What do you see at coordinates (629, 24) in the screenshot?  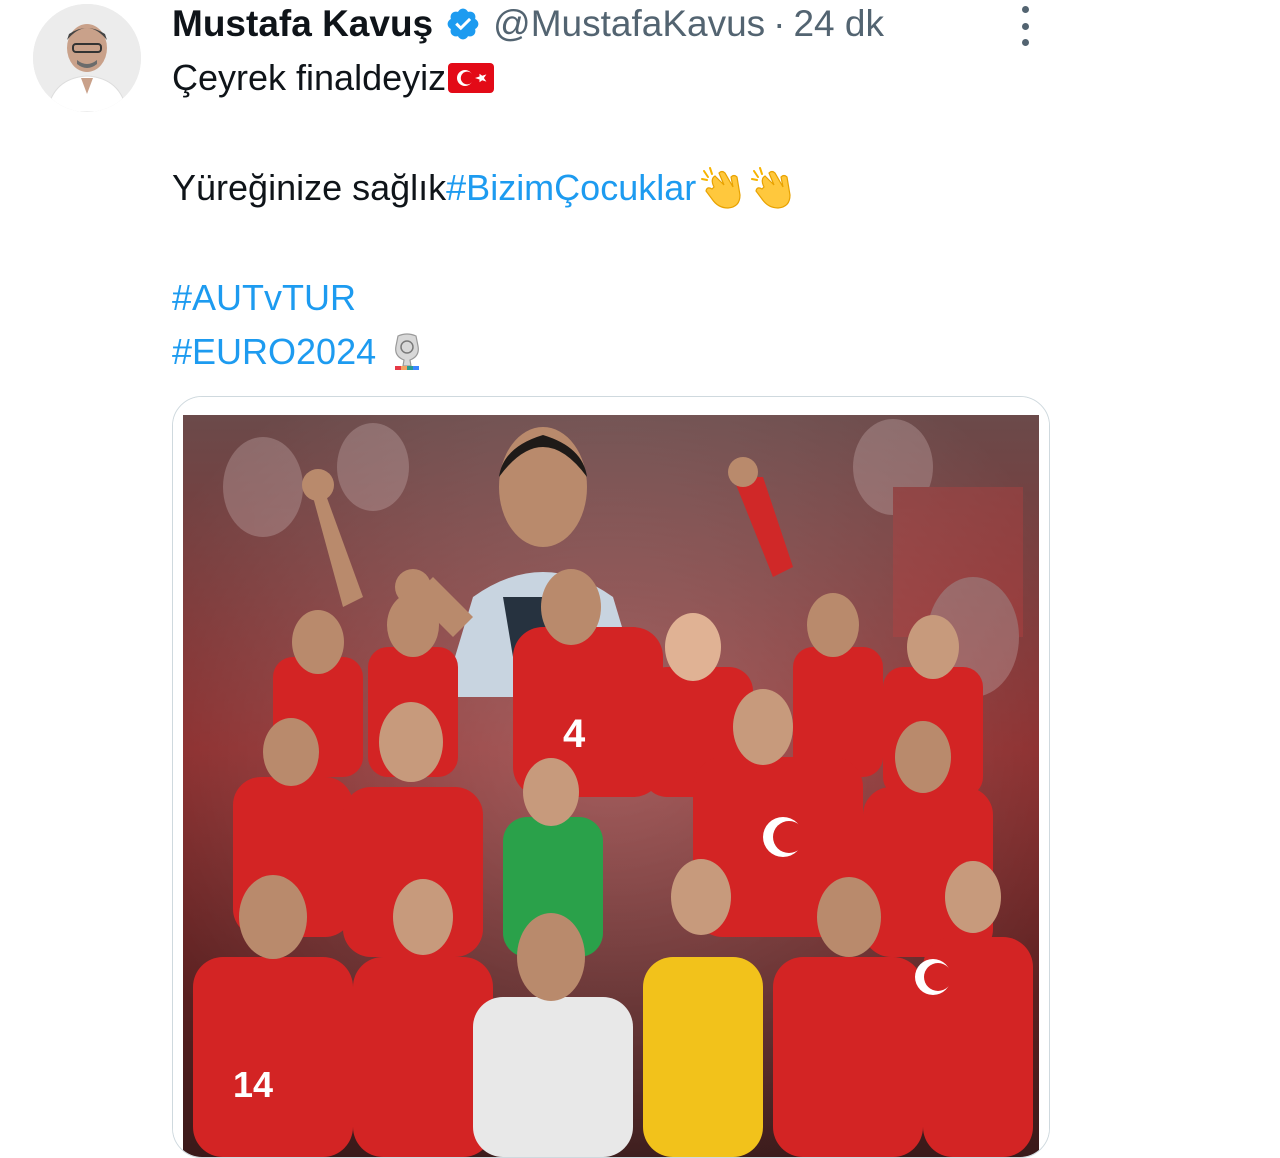 I see `author-handle: @MustafaKavus` at bounding box center [629, 24].